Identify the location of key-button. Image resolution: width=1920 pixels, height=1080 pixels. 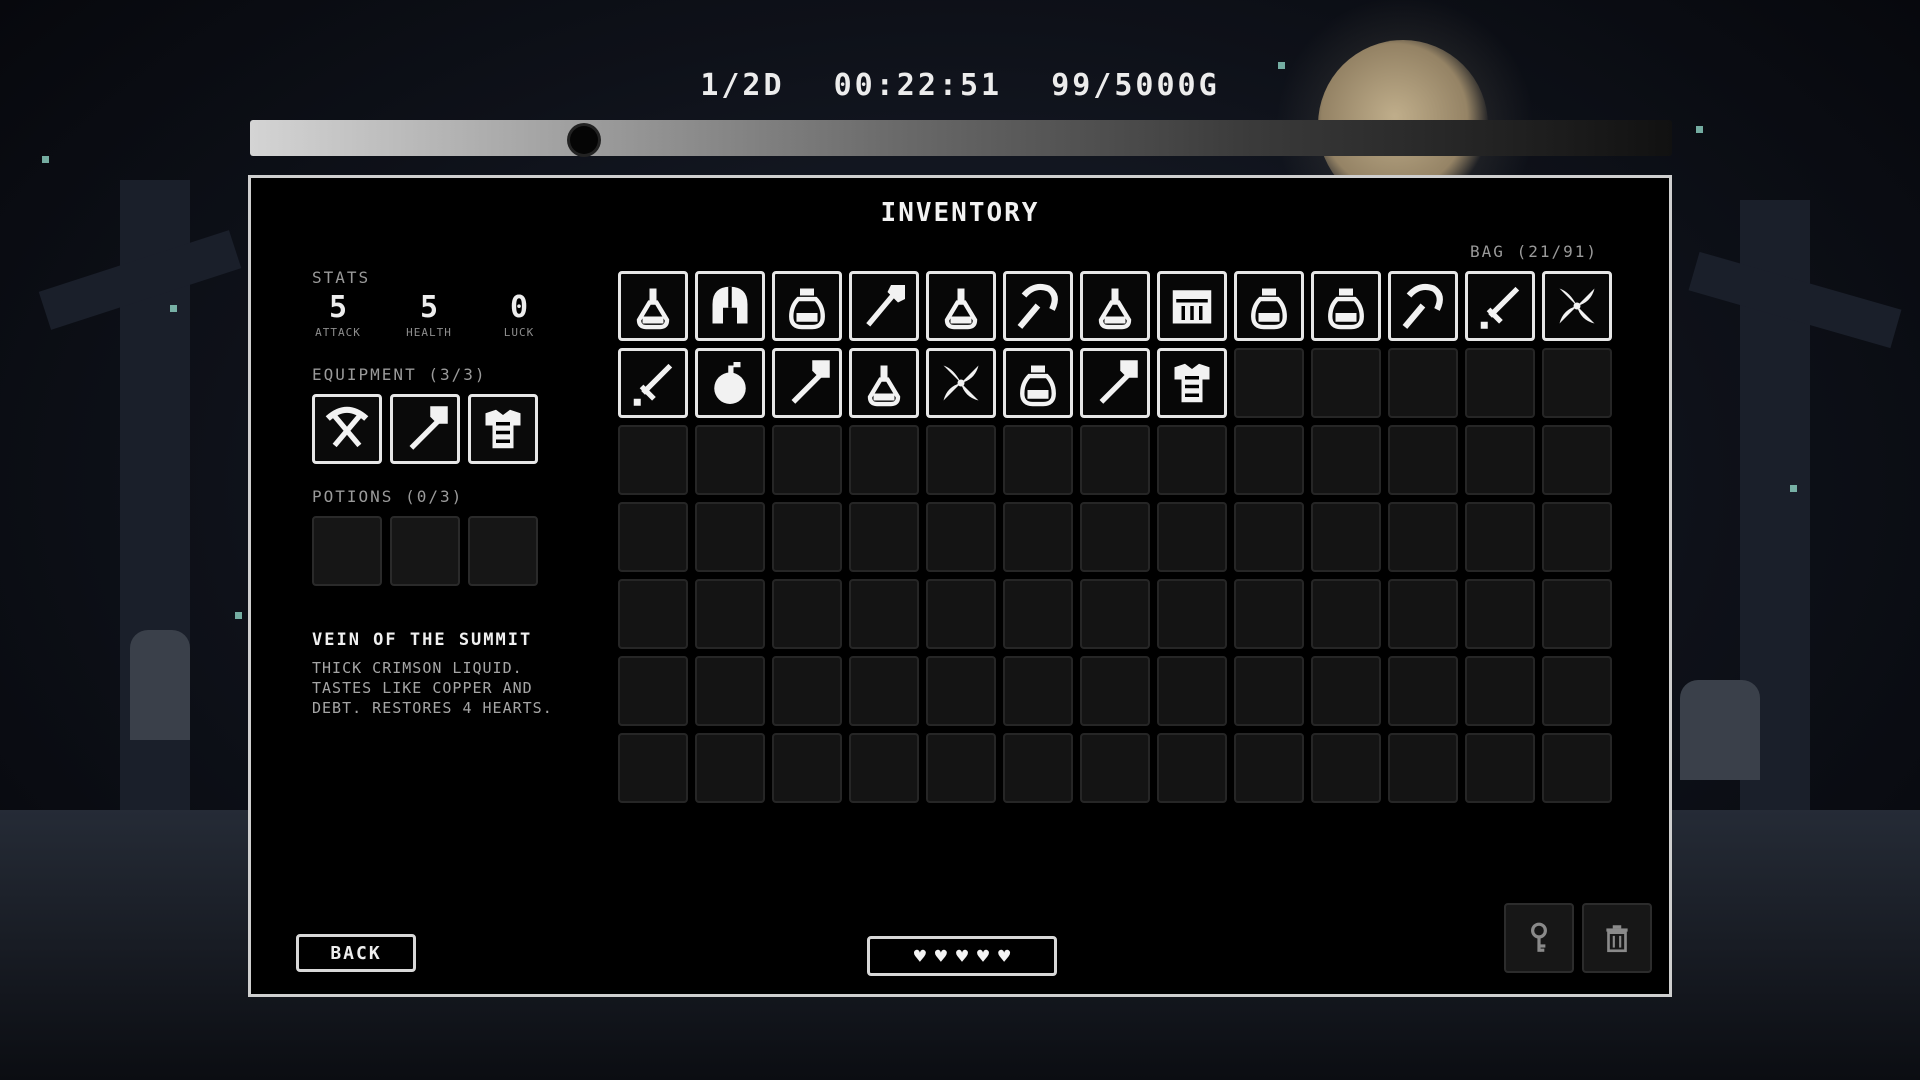
(1539, 938).